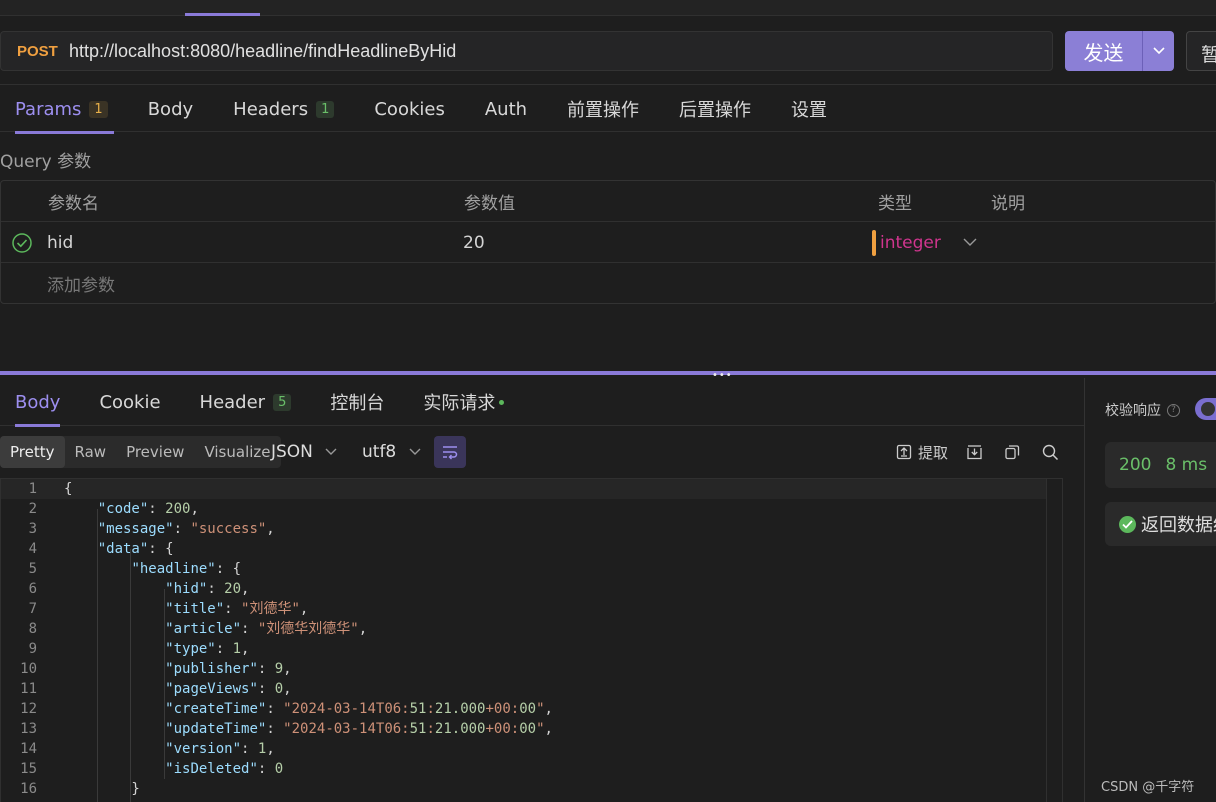 The width and height of the screenshot is (1216, 802). Describe the element at coordinates (542, 452) in the screenshot. I see `response-view-toolbar: Pretty Raw Preview Visualize JSON utf8 提取` at that location.